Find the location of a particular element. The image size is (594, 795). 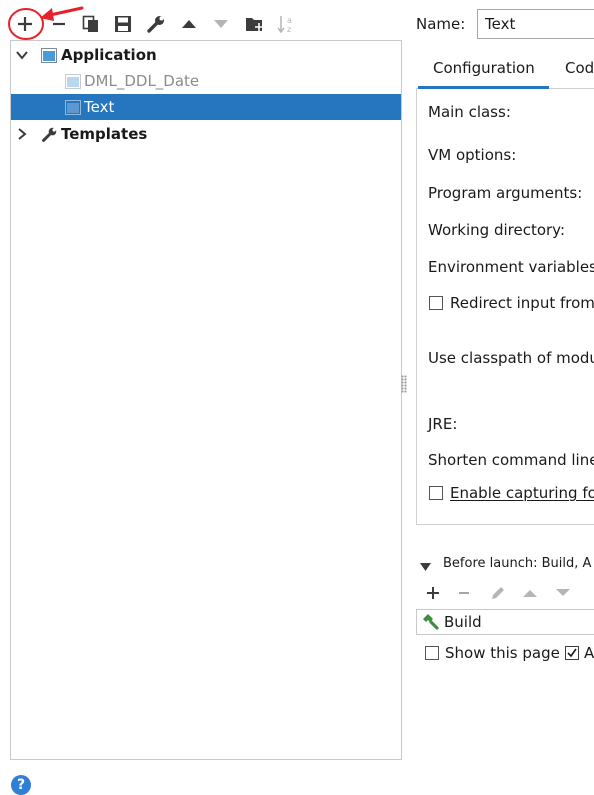

remove-task-icon is located at coordinates (464, 595).